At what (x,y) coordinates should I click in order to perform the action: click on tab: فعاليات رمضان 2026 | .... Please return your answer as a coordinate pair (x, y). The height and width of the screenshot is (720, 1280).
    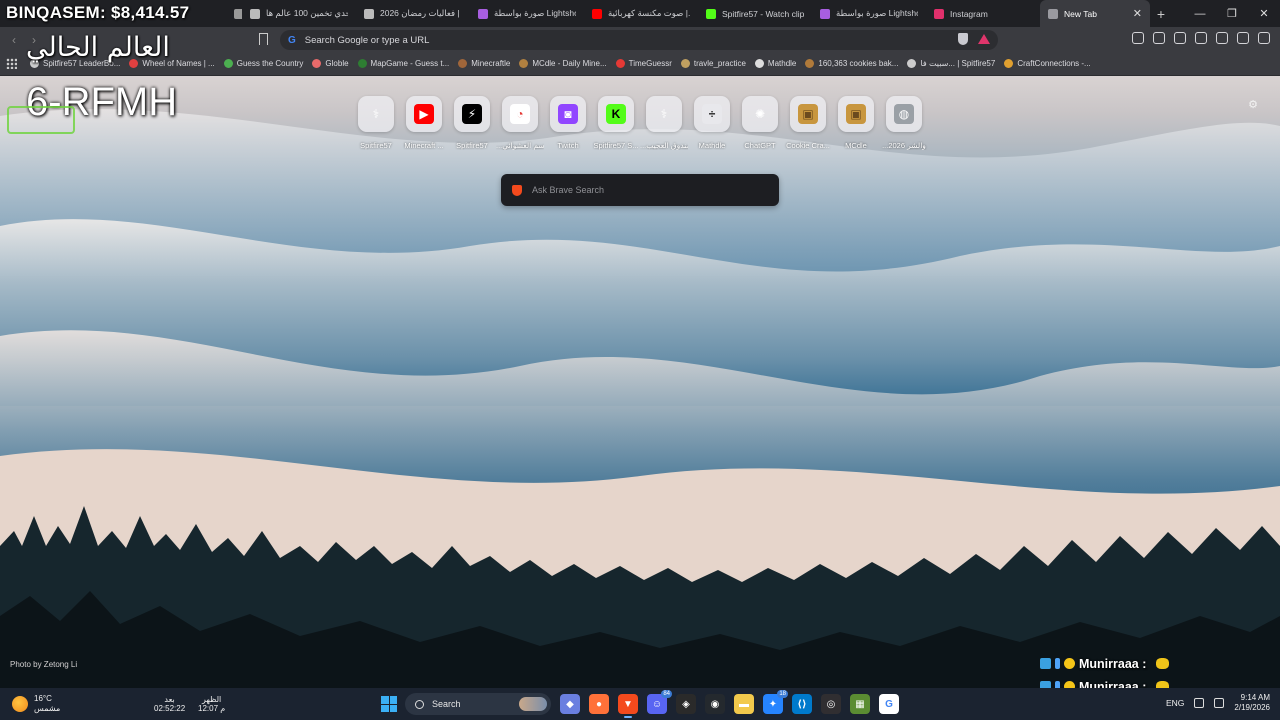
    Looking at the image, I should click on (413, 13).